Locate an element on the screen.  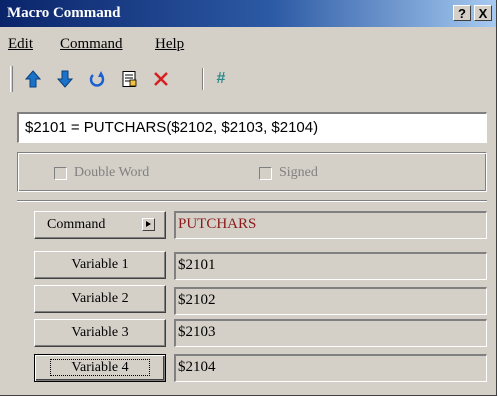
close-button: X is located at coordinates (483, 13).